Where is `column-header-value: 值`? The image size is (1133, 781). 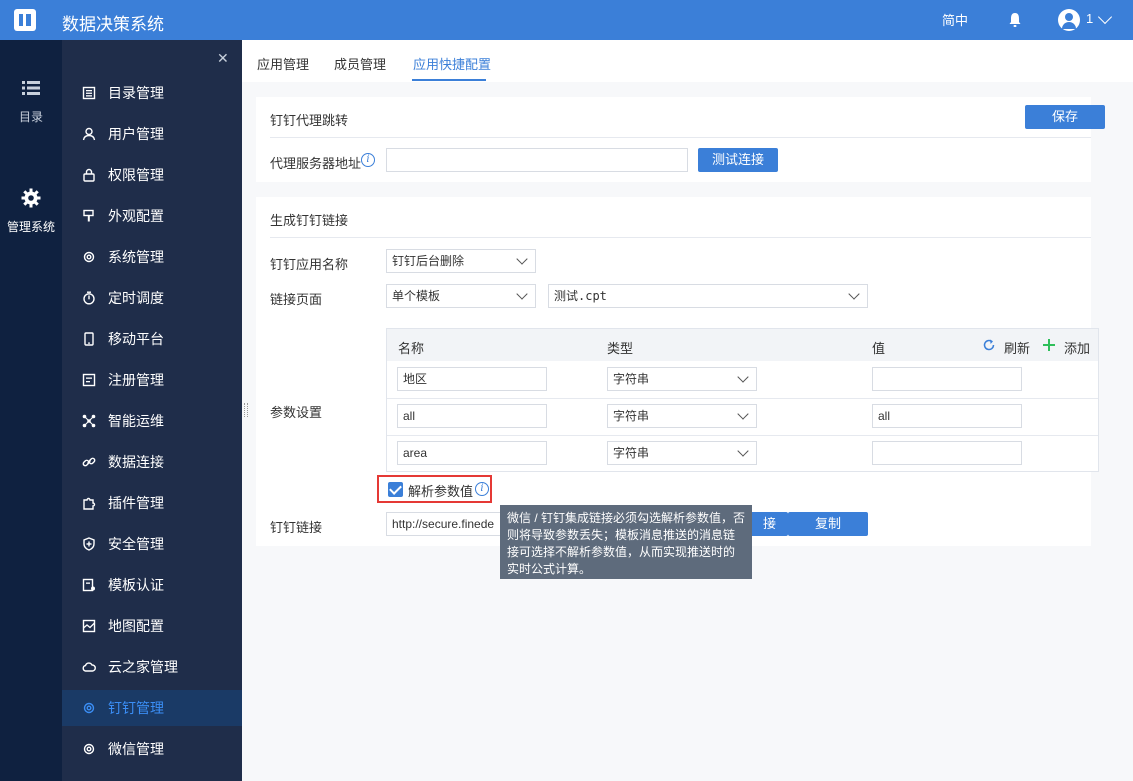
column-header-value: 值 is located at coordinates (879, 348).